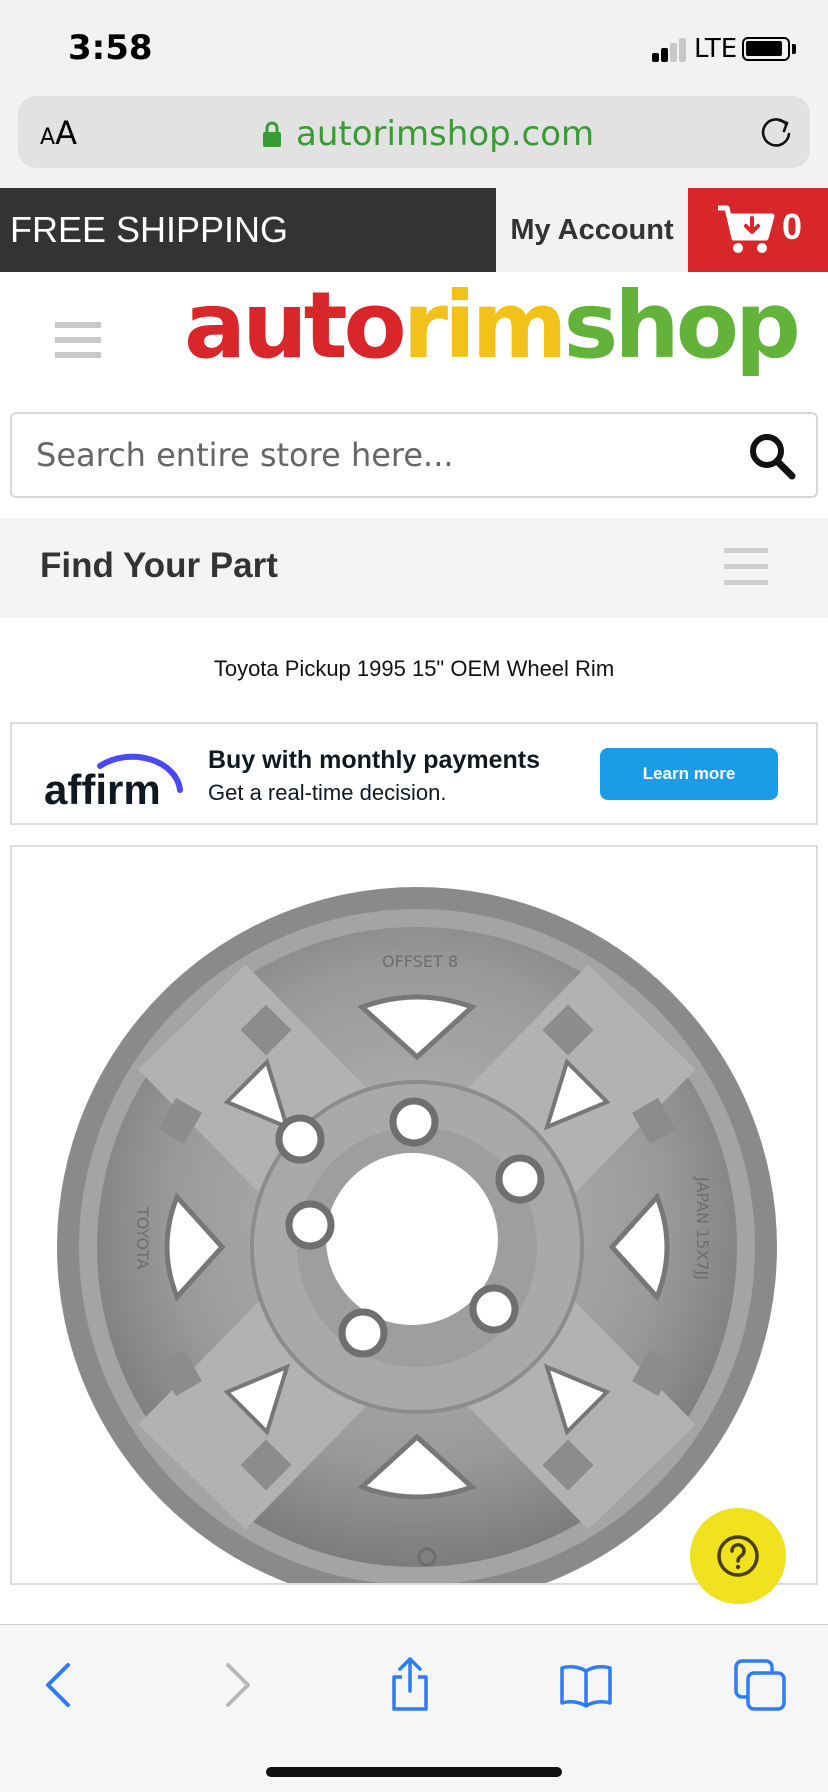  Describe the element at coordinates (60, 1685) in the screenshot. I see `back-icon` at that location.